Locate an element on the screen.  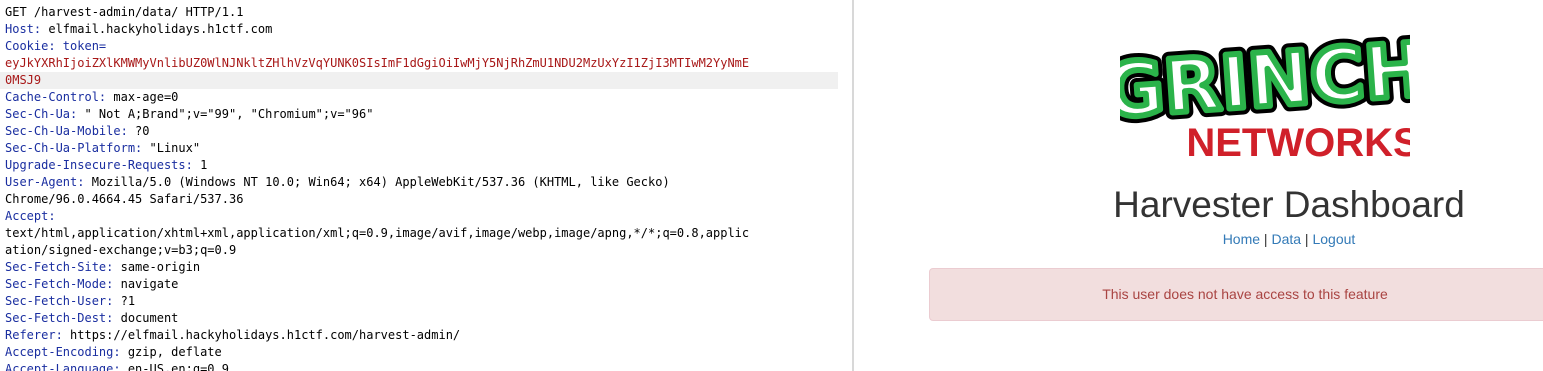
header-key: Sec-Fetch-Site: is located at coordinates (59, 267).